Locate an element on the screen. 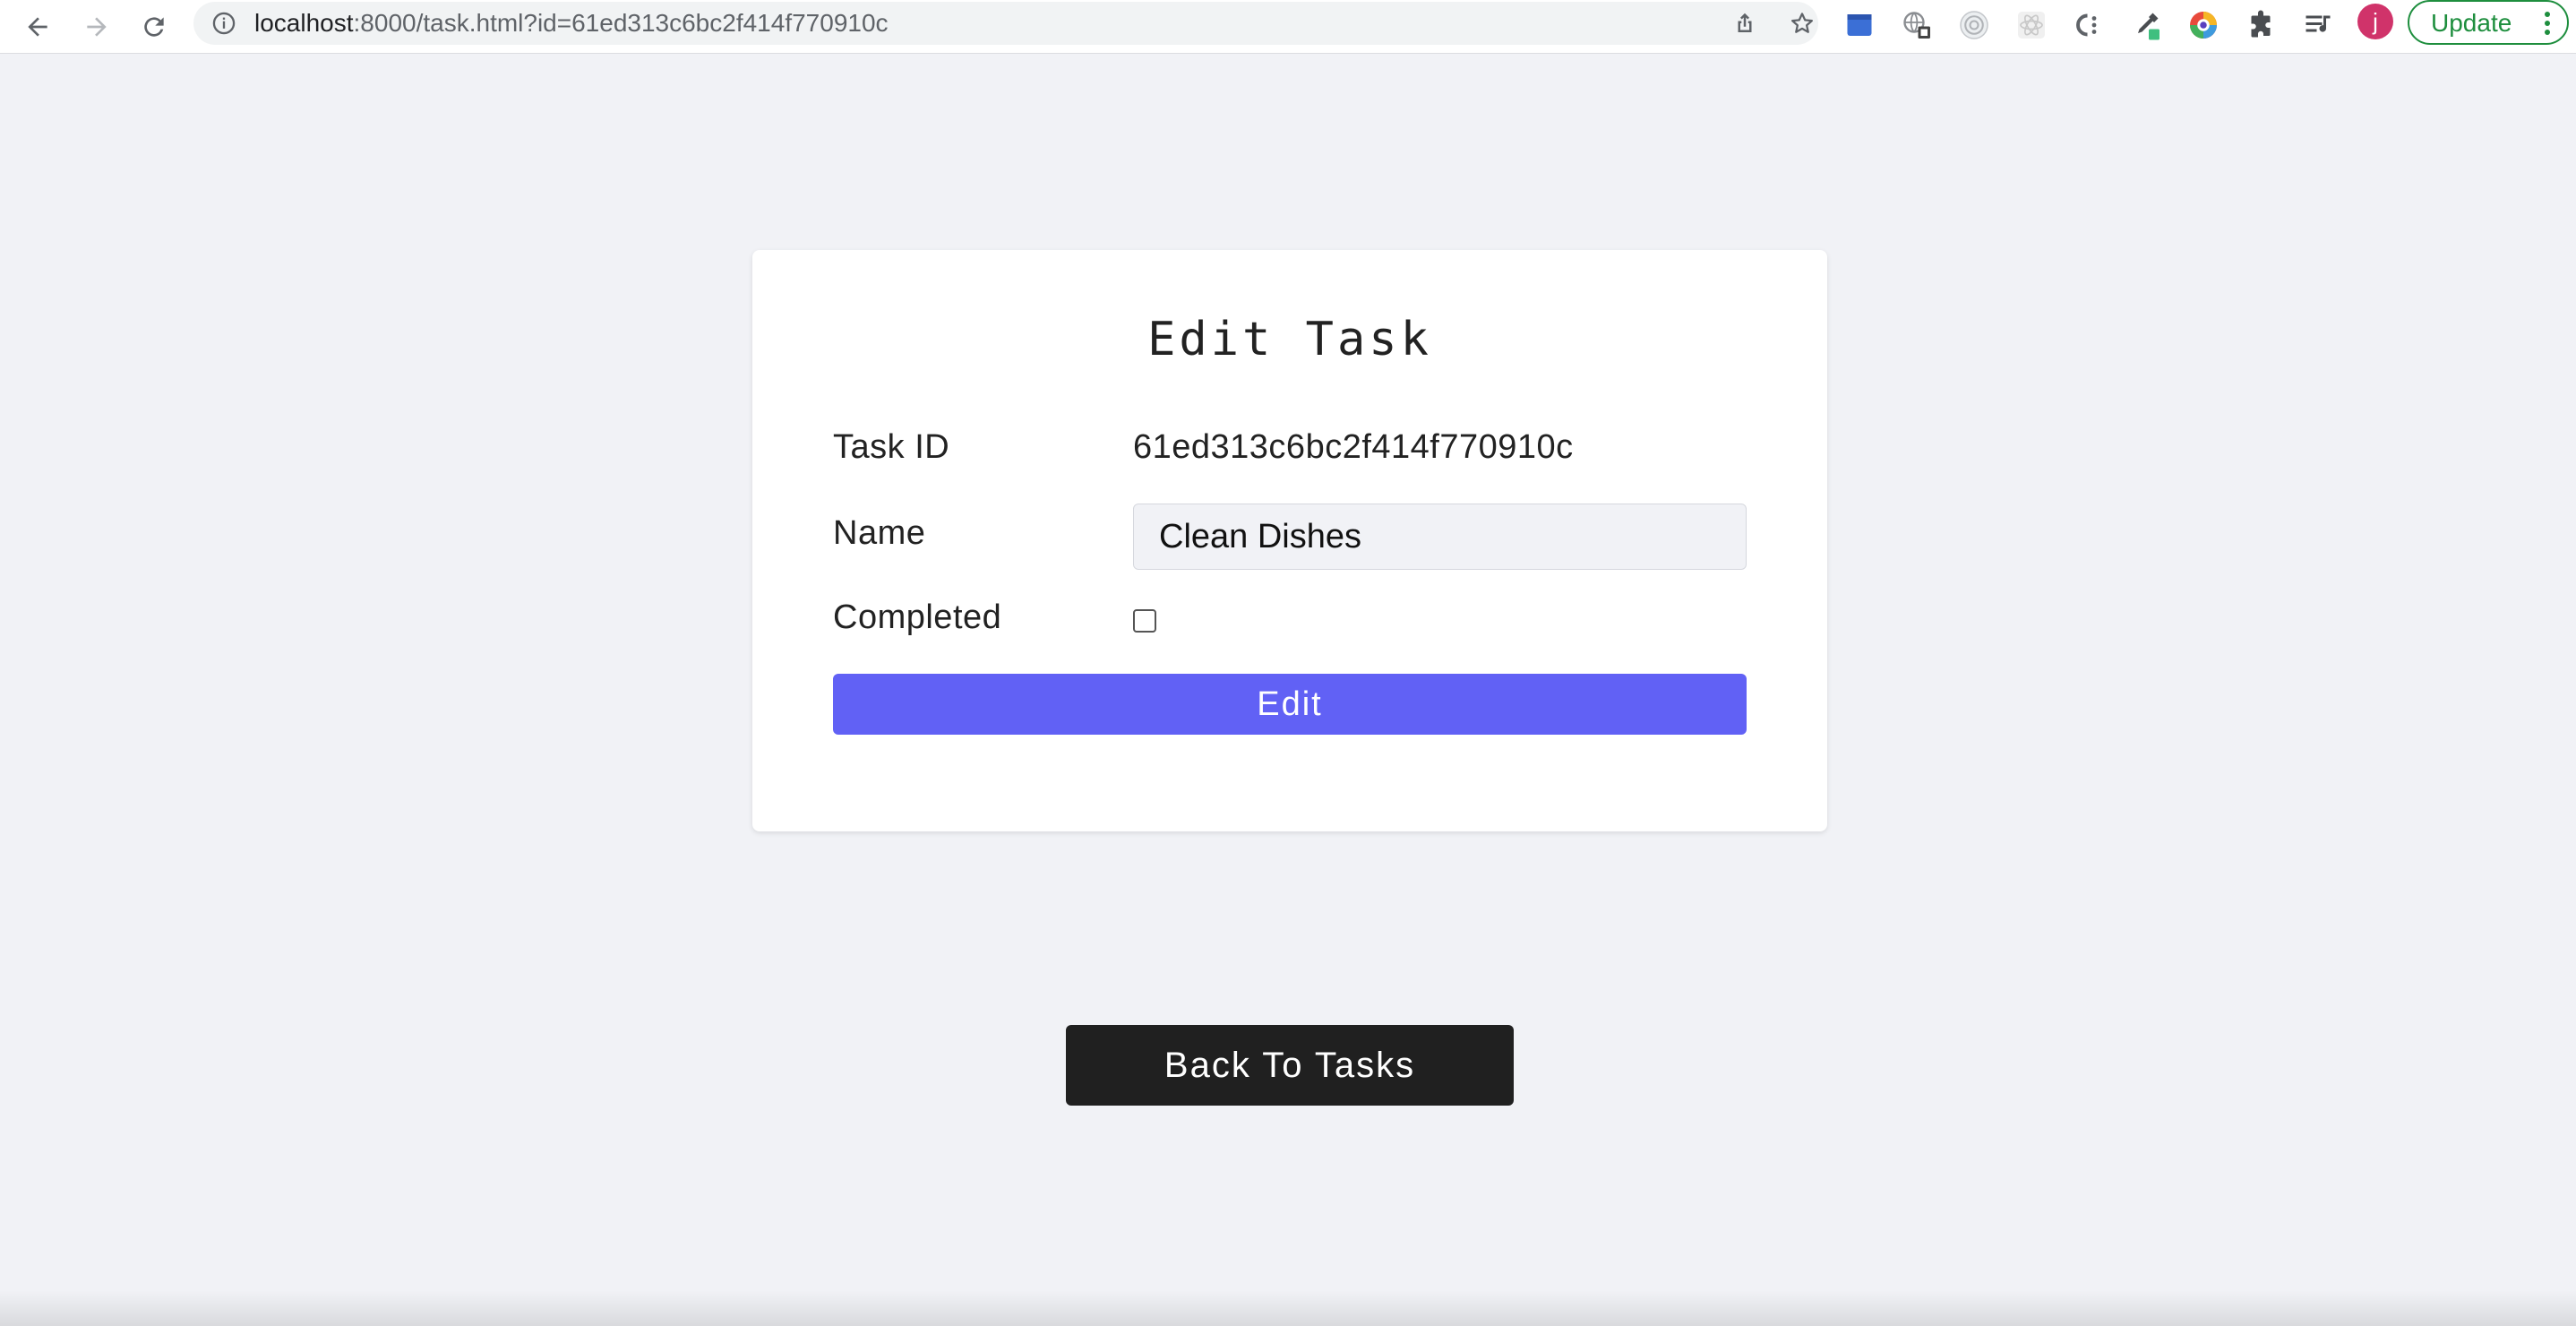 The width and height of the screenshot is (2576, 1326). react-extension-button is located at coordinates (2031, 25).